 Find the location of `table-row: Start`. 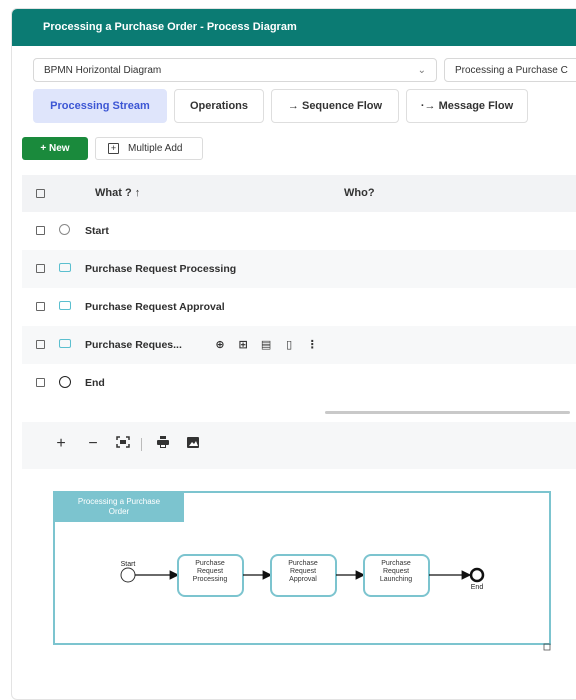

table-row: Start is located at coordinates (299, 231).